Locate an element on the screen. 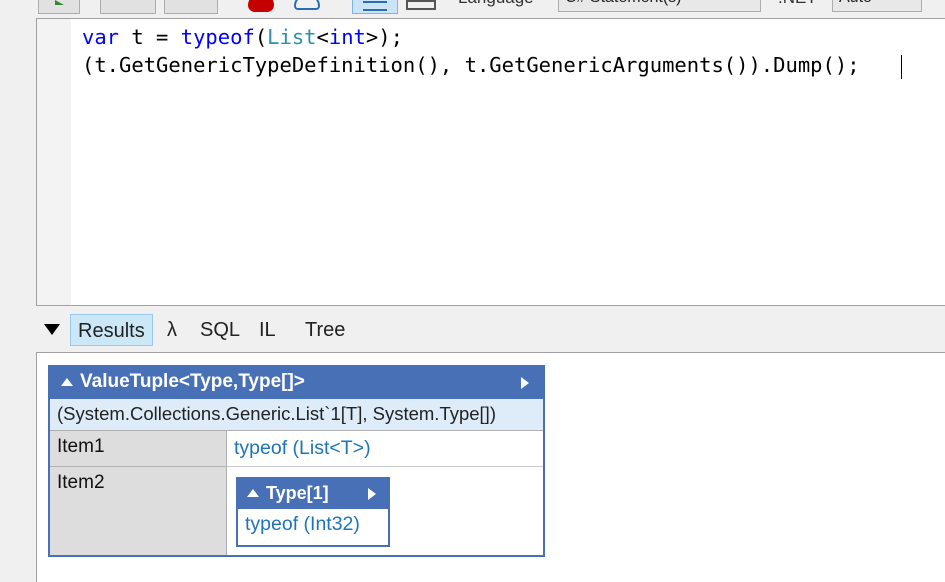 Image resolution: width=945 pixels, height=582 pixels. bug-icon is located at coordinates (261, 6).